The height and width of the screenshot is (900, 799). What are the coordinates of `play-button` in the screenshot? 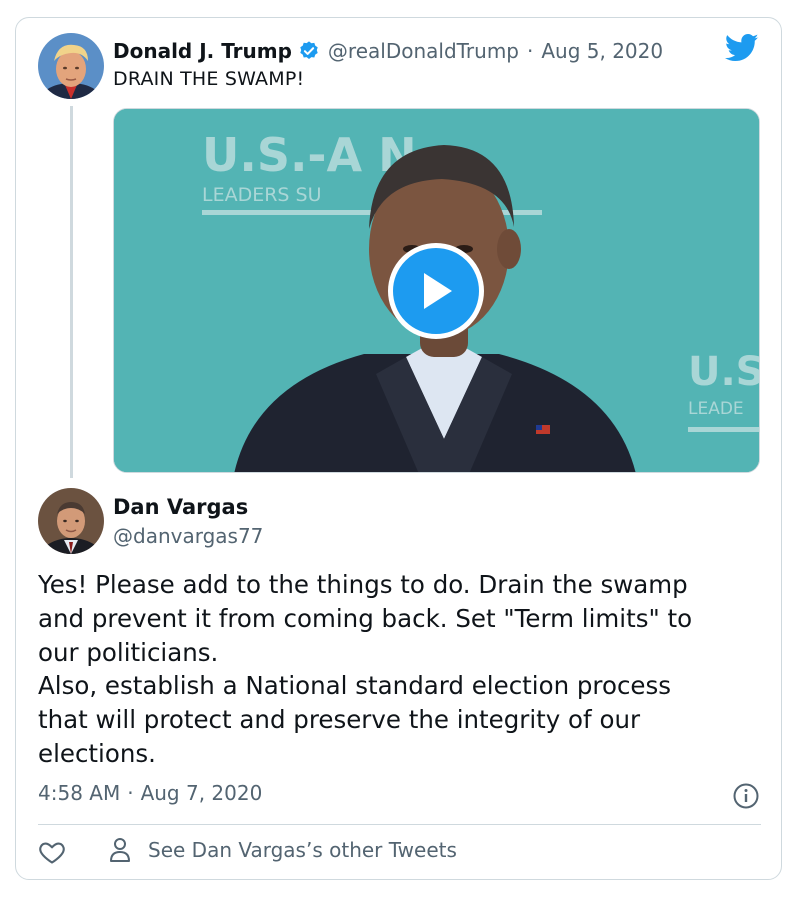 It's located at (436, 291).